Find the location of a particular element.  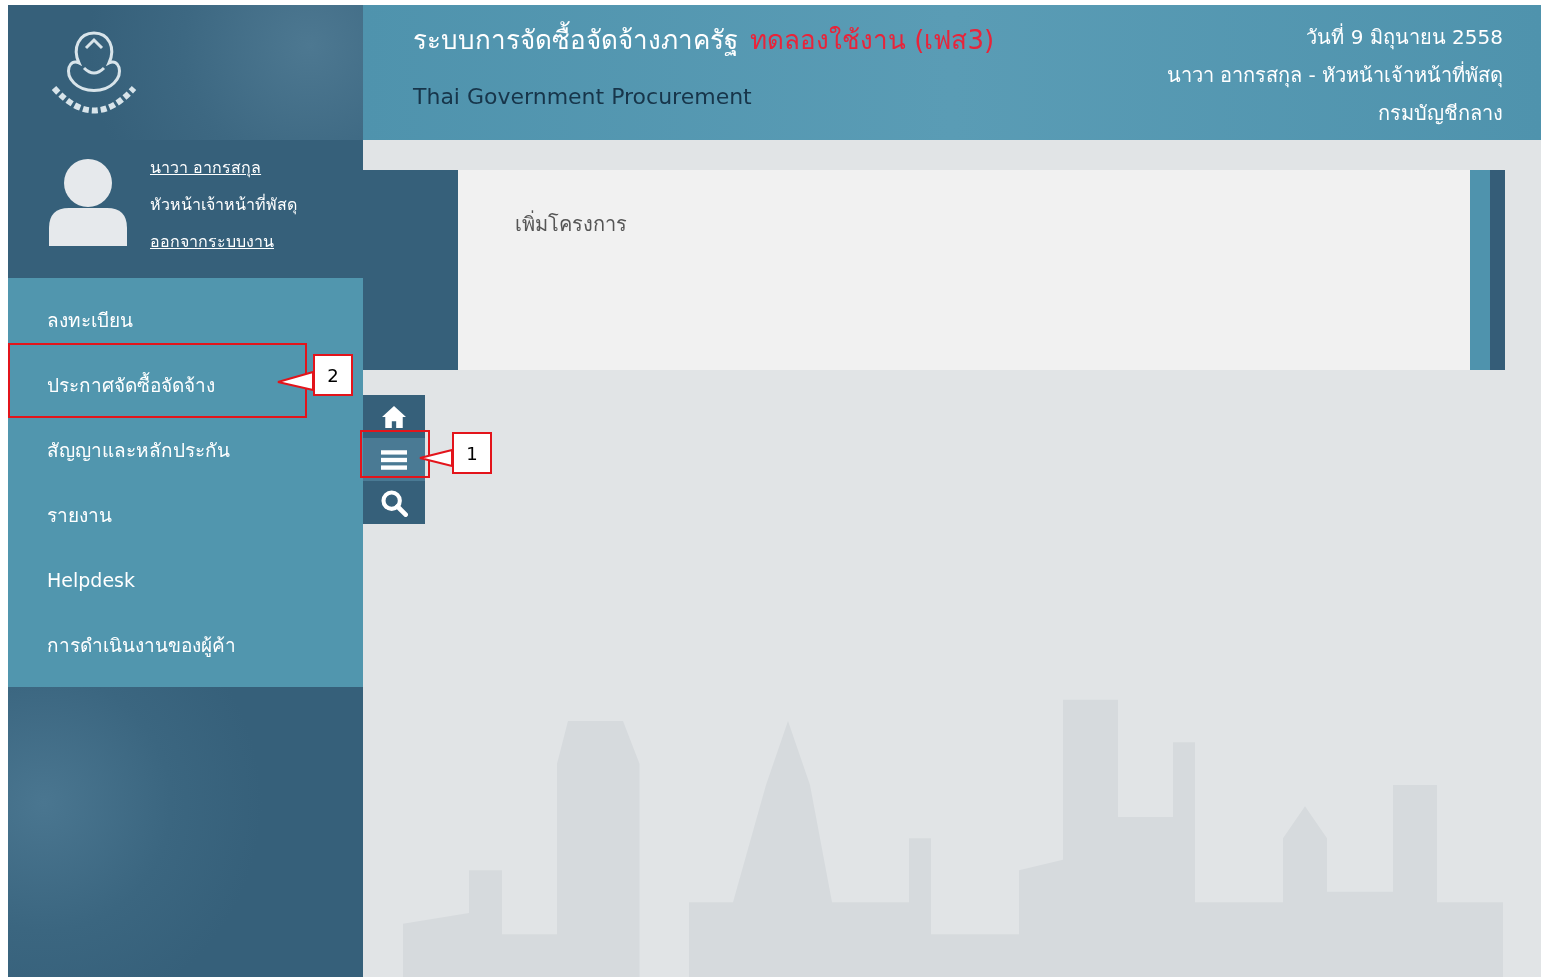

home-button is located at coordinates (394, 416).